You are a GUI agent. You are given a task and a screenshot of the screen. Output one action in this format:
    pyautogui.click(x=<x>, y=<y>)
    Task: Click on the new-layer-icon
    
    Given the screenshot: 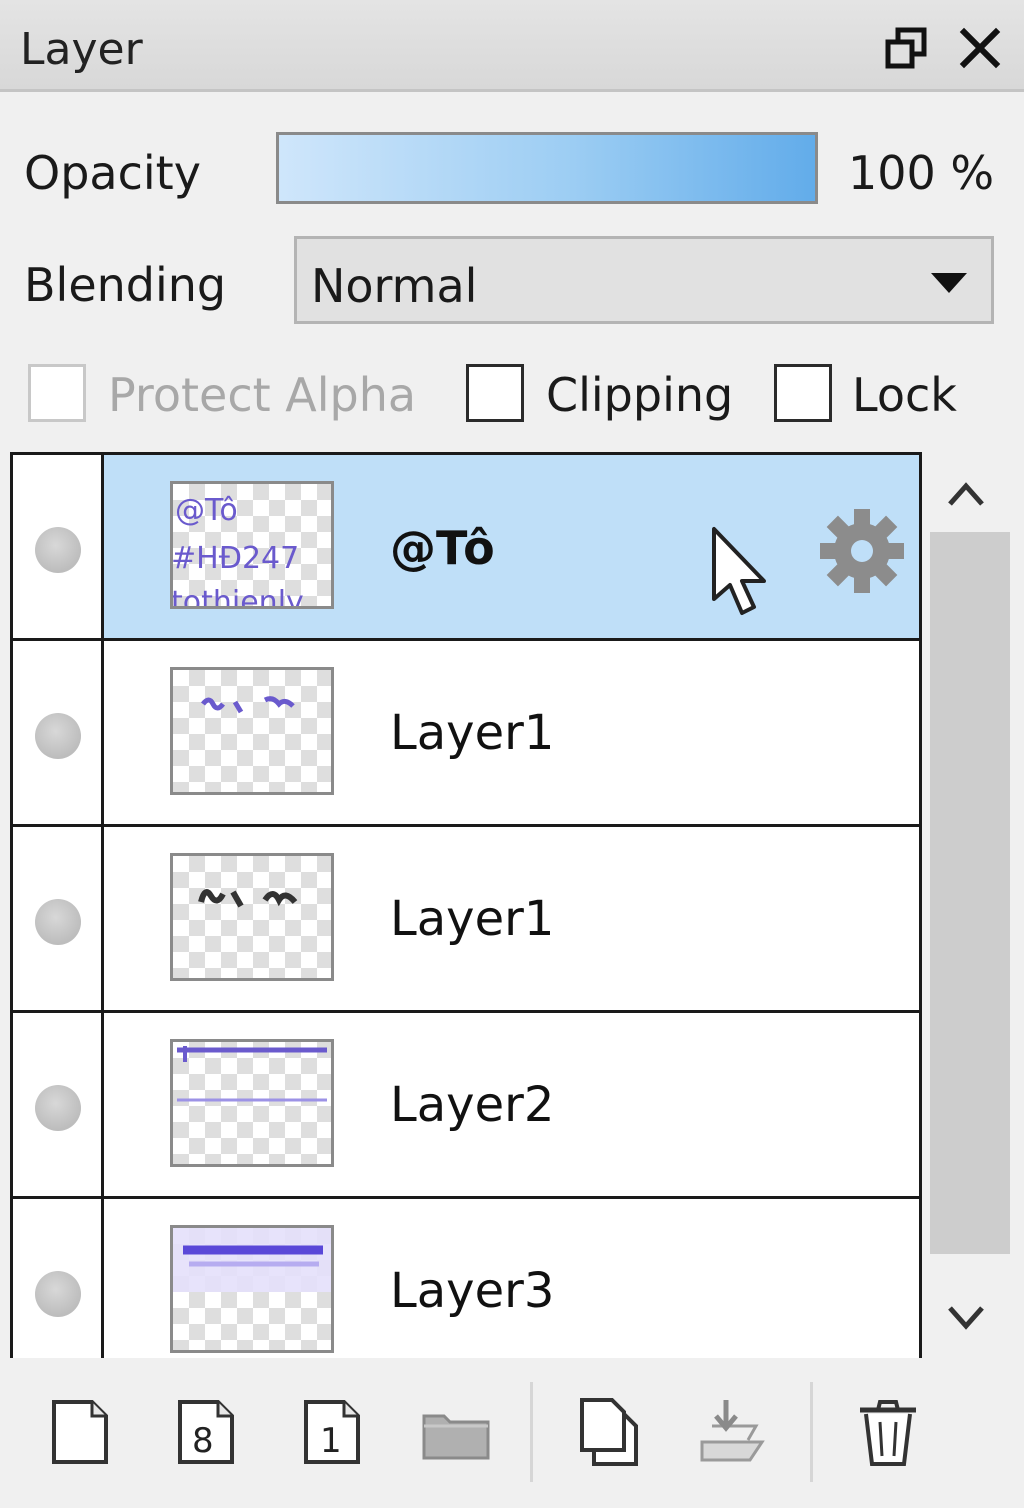 What is the action you would take?
    pyautogui.click(x=80, y=1432)
    